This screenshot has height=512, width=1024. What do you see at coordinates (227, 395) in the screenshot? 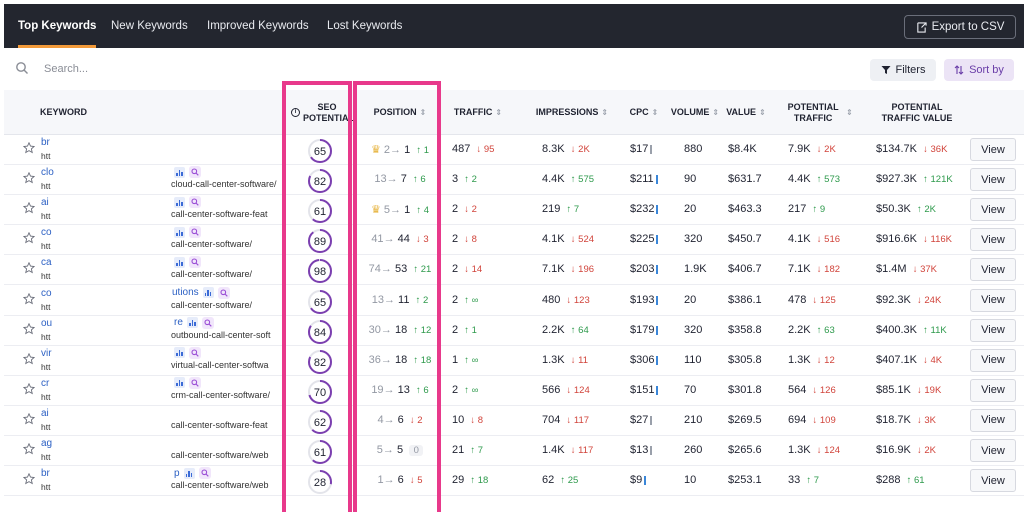
I see `landing-page-url: crm-call-center-software/` at bounding box center [227, 395].